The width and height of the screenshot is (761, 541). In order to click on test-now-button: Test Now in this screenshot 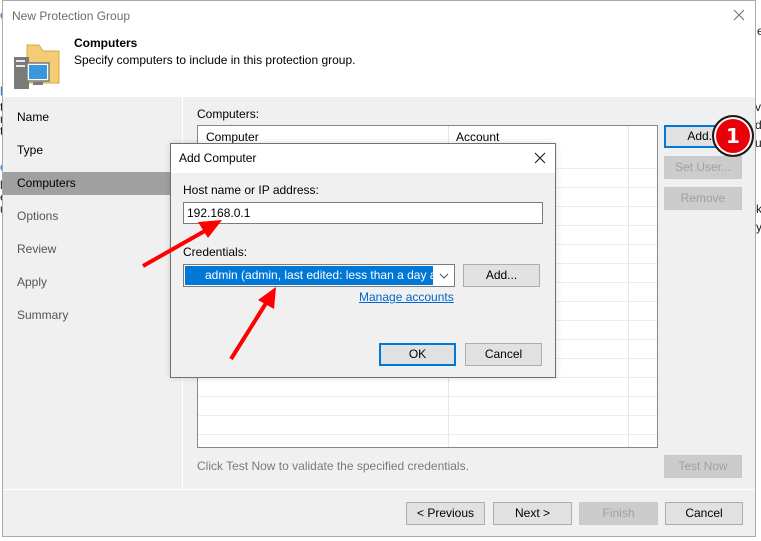, I will do `click(703, 466)`.